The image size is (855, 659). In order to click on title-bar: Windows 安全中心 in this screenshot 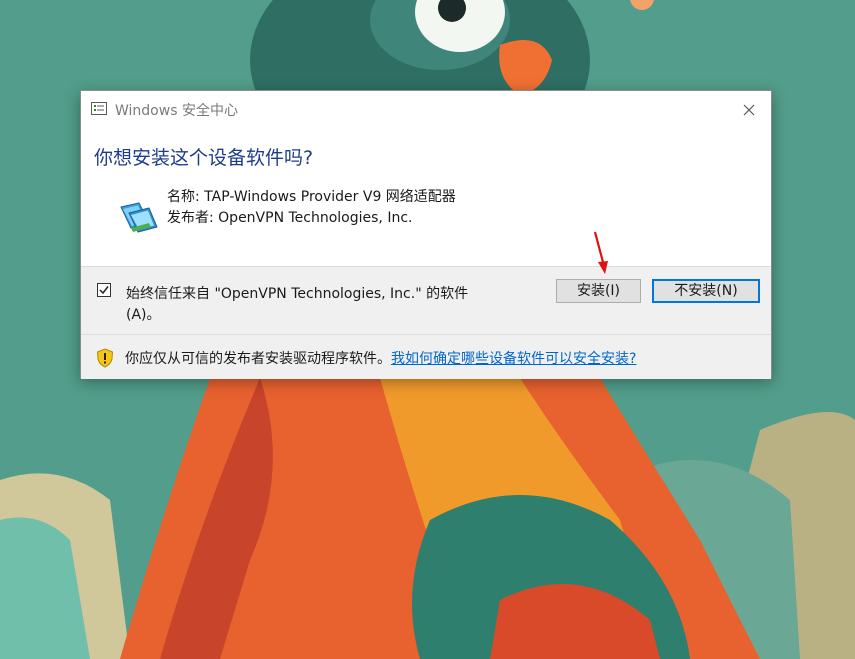, I will do `click(426, 110)`.